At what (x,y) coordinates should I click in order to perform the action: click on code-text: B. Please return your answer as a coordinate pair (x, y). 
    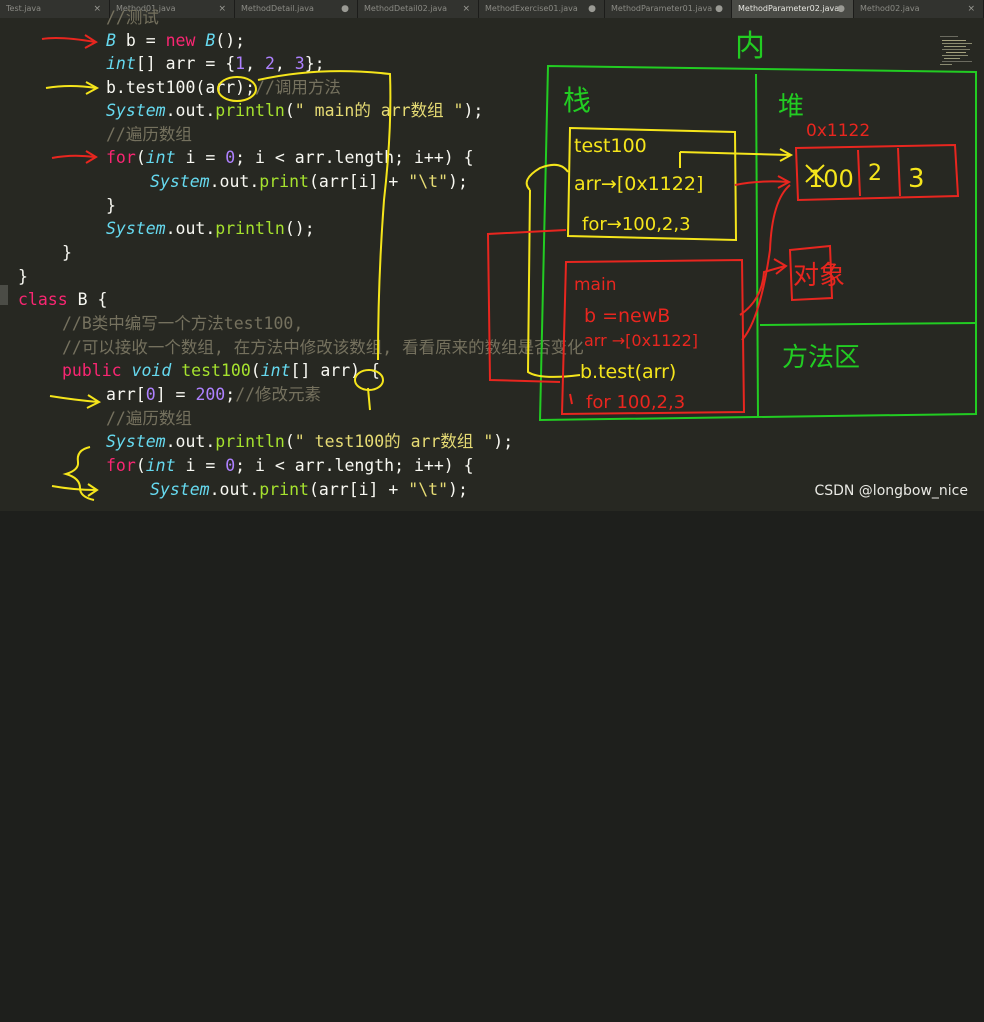
    Looking at the image, I should click on (82, 299).